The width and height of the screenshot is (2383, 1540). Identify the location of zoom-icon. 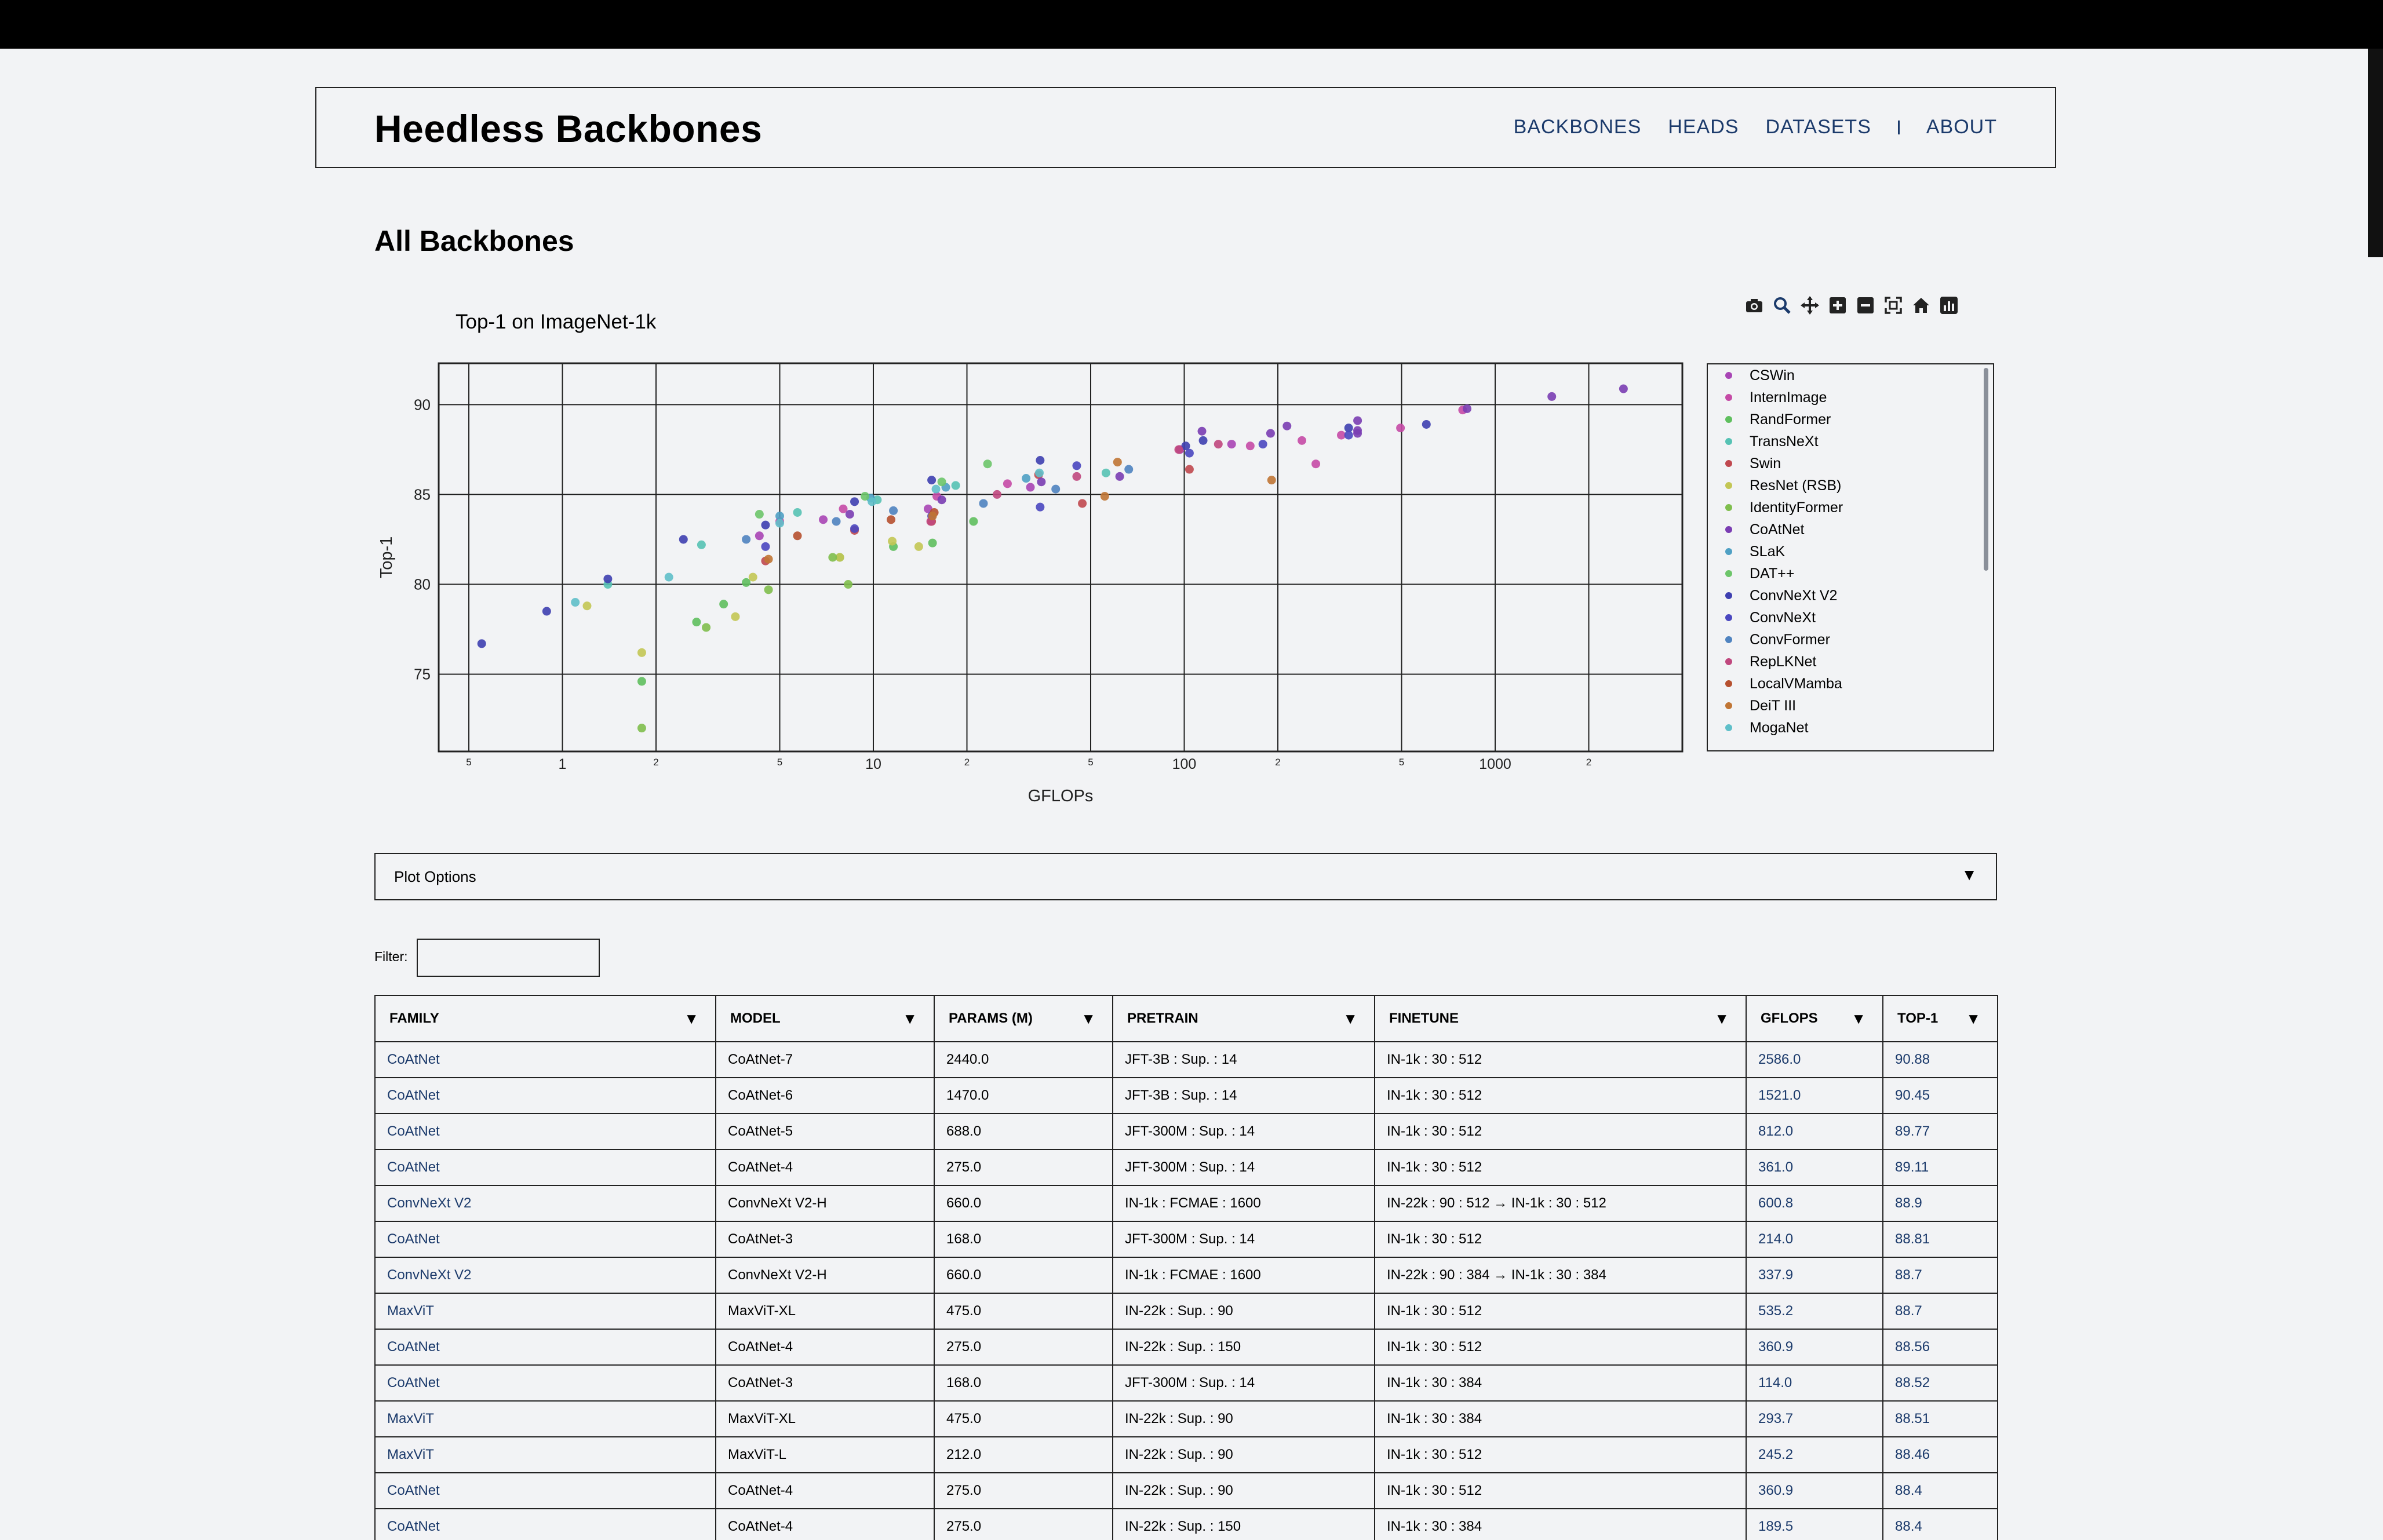
(1782, 305).